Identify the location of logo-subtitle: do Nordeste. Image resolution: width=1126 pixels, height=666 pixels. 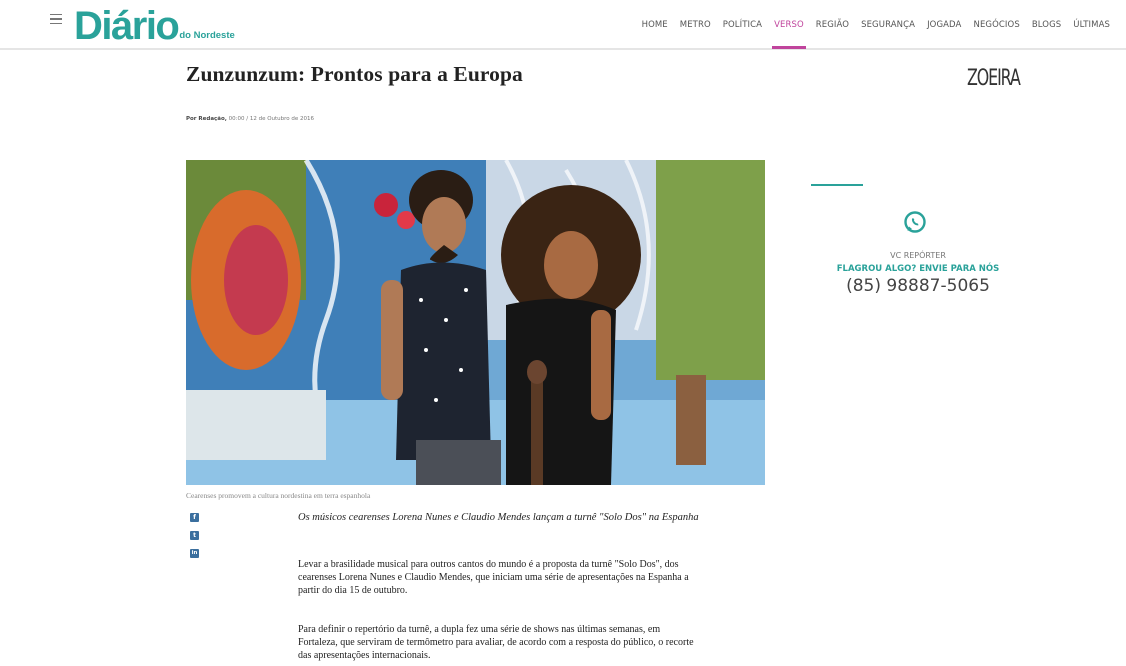
(207, 35).